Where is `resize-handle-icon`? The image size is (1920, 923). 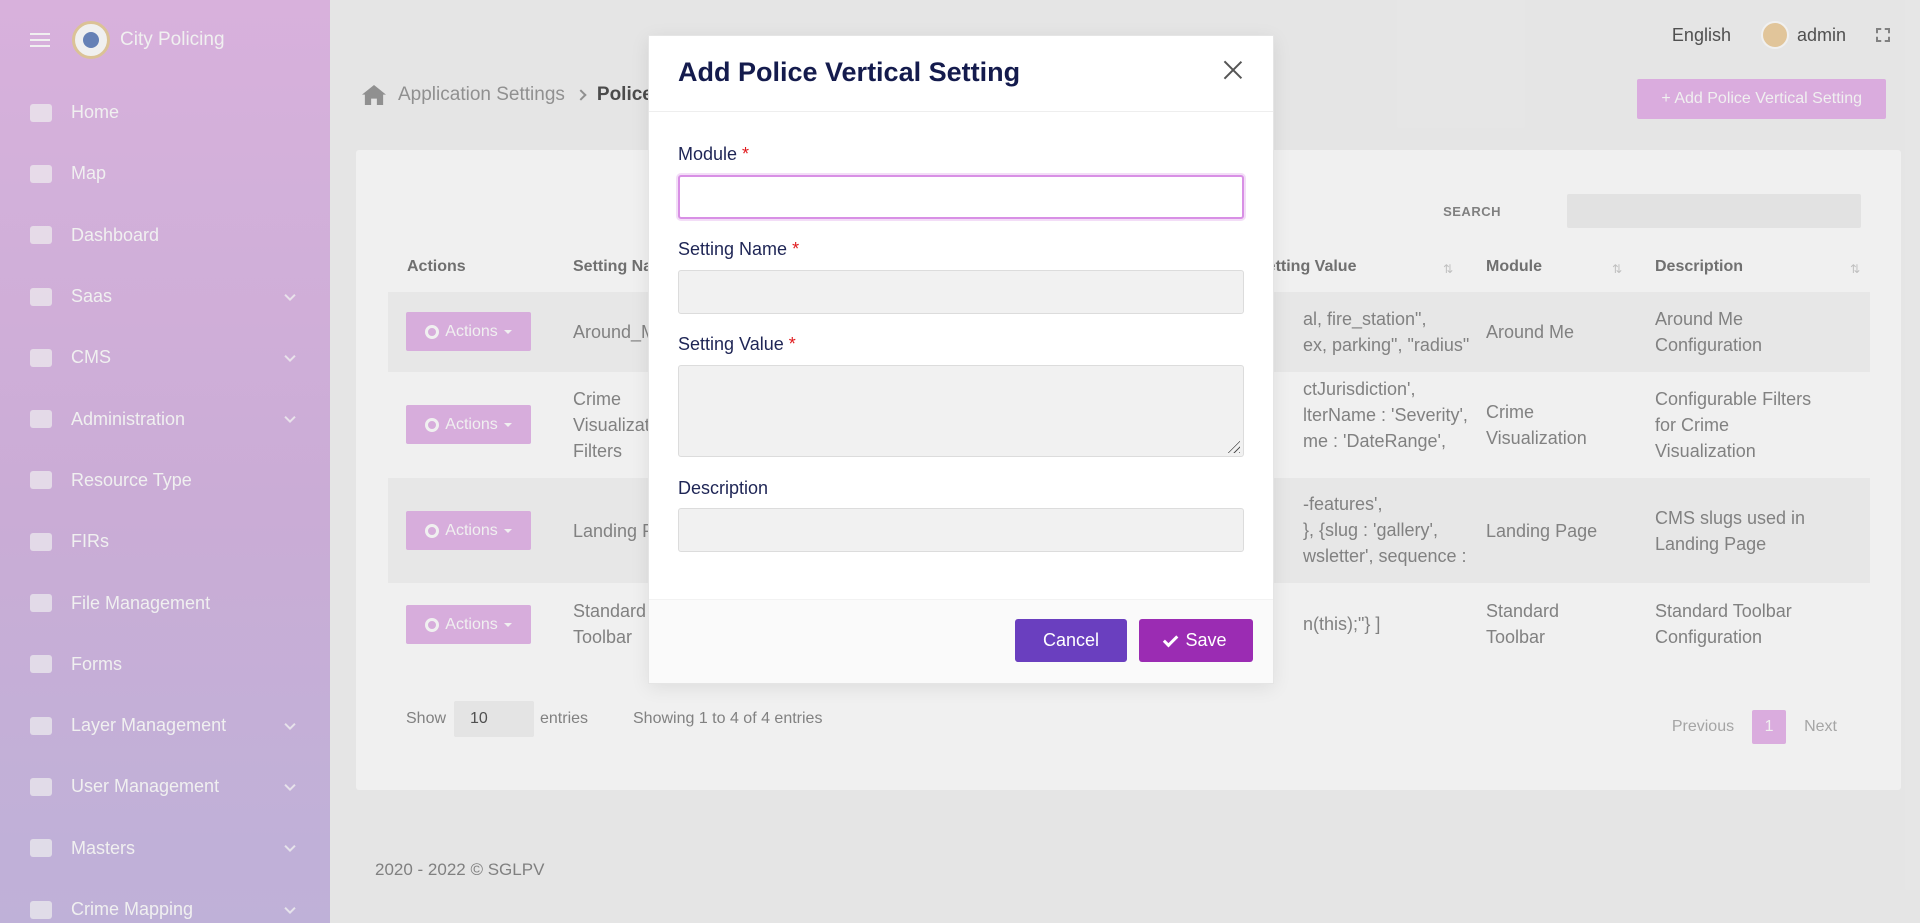
resize-handle-icon is located at coordinates (1233, 446).